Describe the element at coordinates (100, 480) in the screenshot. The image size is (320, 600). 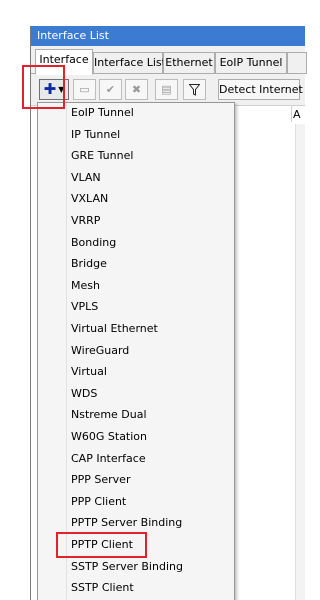
I see `menu-item-ppp-server: PPP Server` at that location.